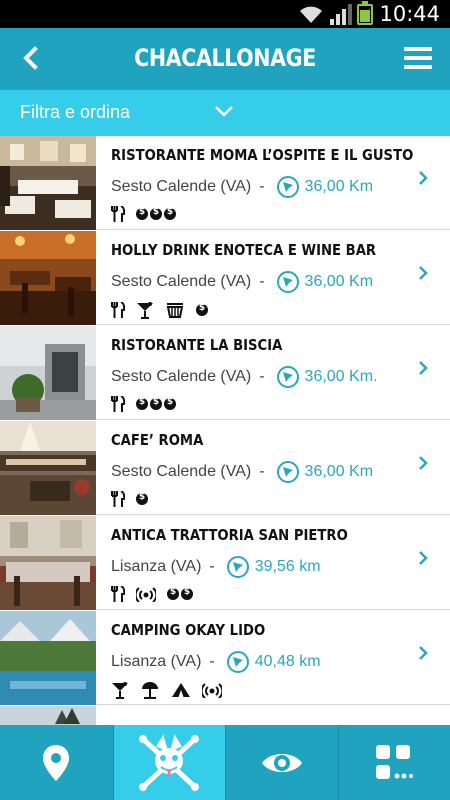 This screenshot has height=800, width=450. What do you see at coordinates (341, 14) in the screenshot?
I see `signal-icon` at bounding box center [341, 14].